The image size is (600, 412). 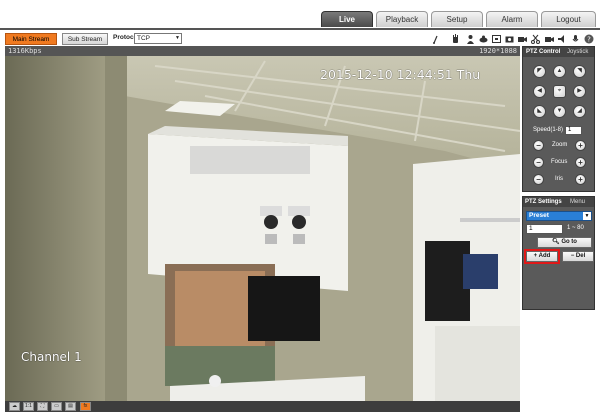 I want to click on speed-select: 1, so click(x=573, y=130).